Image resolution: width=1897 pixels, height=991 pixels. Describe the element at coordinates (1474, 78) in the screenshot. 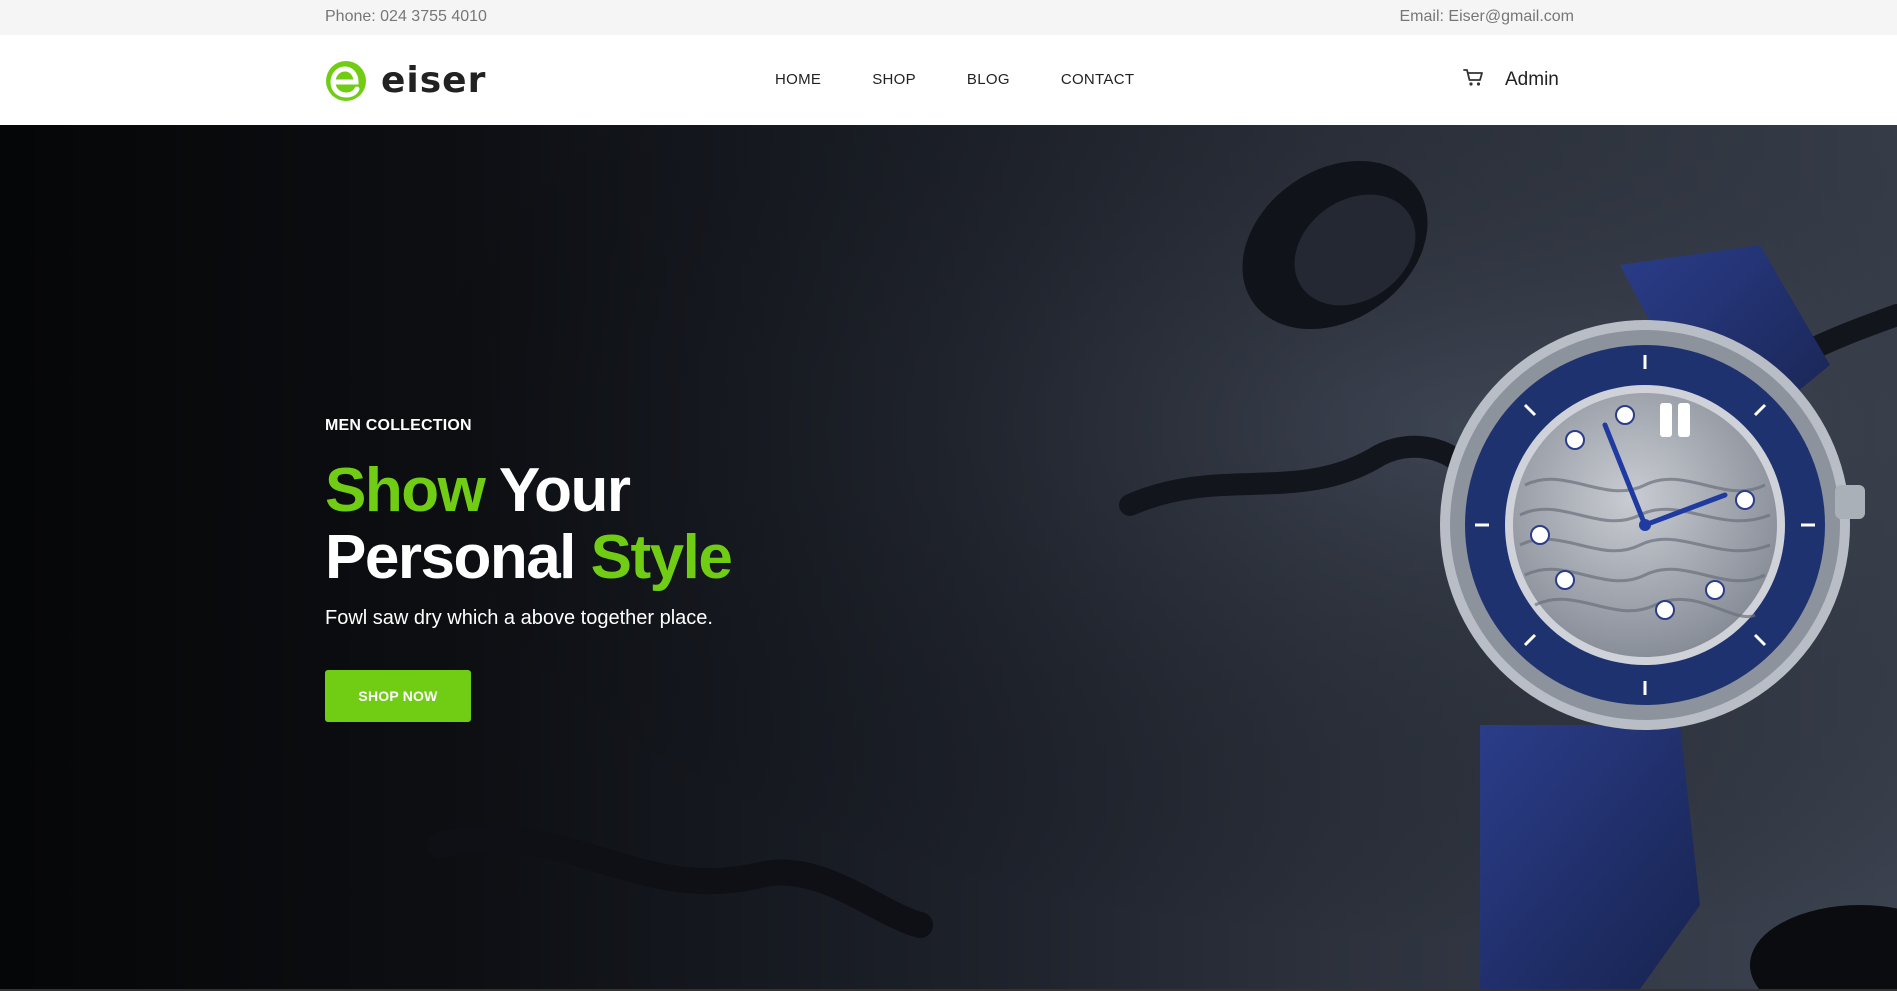

I see `cart-icon` at that location.